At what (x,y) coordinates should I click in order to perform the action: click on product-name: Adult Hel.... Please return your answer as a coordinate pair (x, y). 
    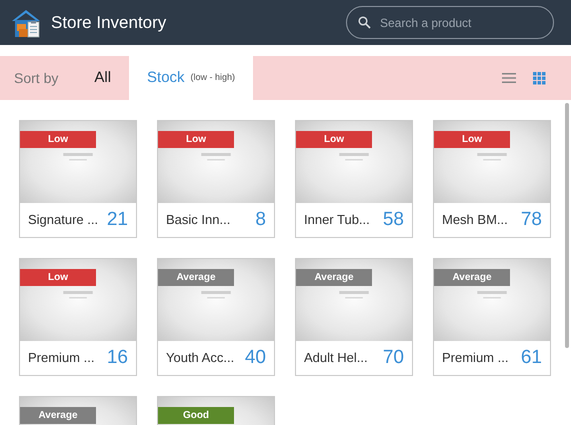
    Looking at the image, I should click on (336, 358).